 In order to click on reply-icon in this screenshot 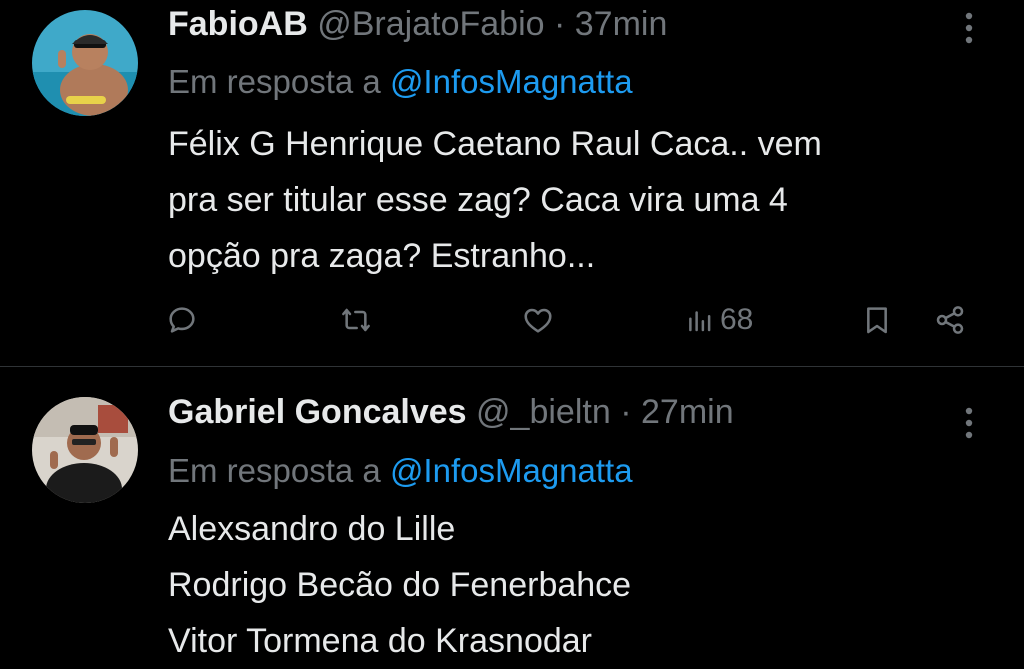, I will do `click(182, 320)`.